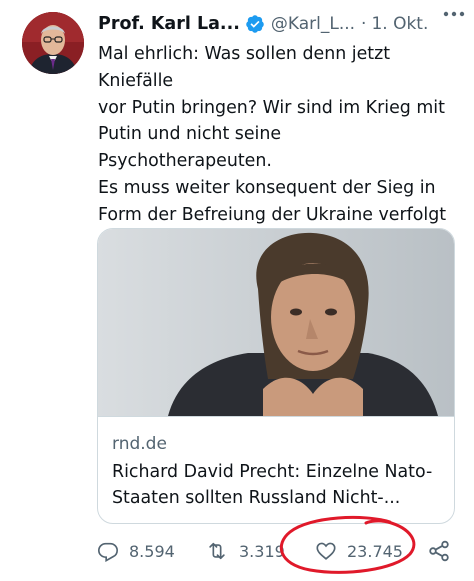 The image size is (474, 581). I want to click on tweet-action-bar: 8.594 3.319 23.745, so click(280, 551).